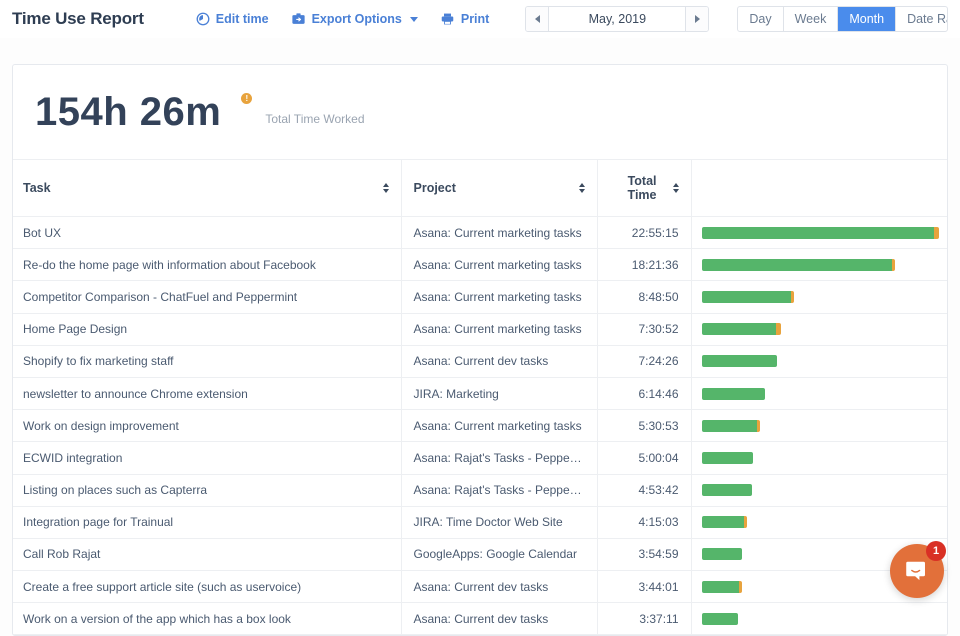 Image resolution: width=960 pixels, height=636 pixels. I want to click on cell-total-time: 4:15:03, so click(644, 522).